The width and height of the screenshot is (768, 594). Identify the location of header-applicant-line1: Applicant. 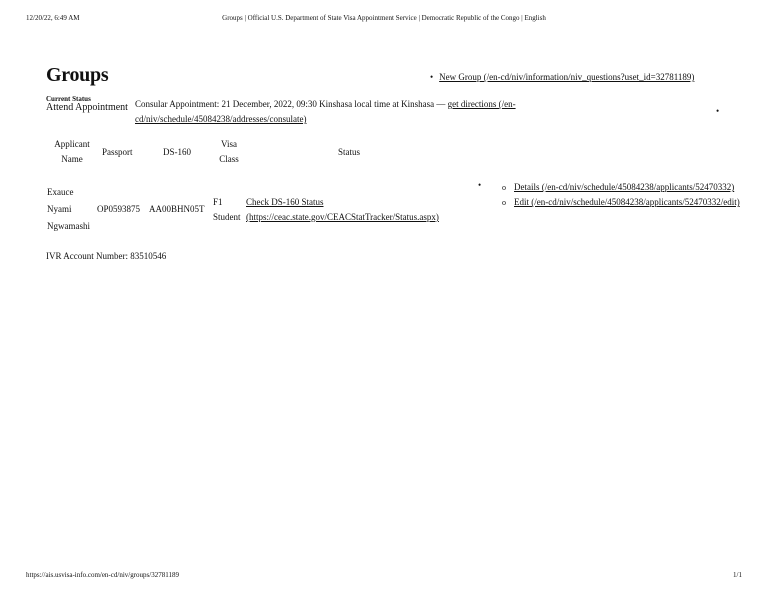
(72, 144).